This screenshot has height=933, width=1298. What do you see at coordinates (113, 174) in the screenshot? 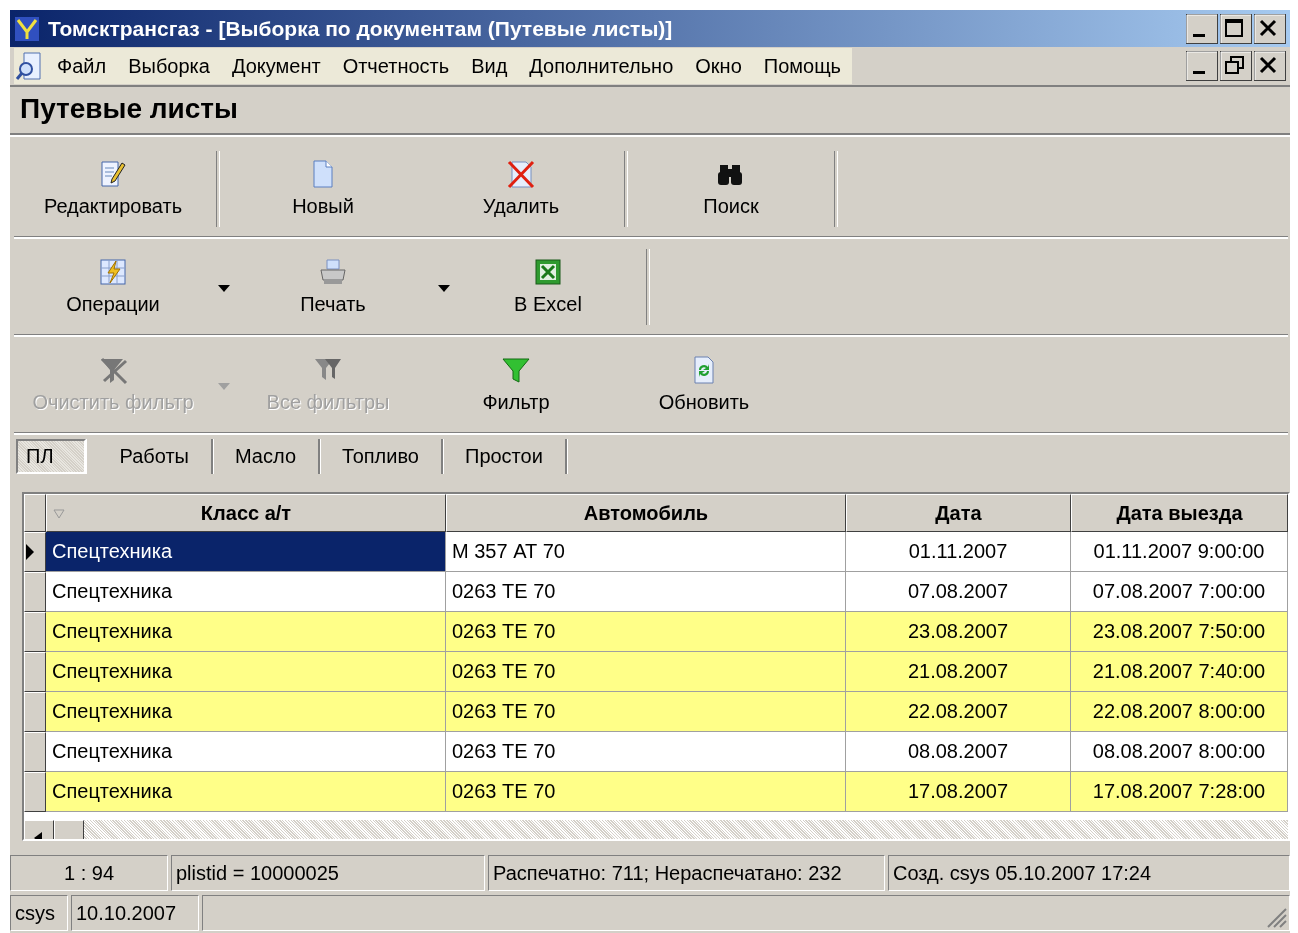
I see `pencil-page-icon` at bounding box center [113, 174].